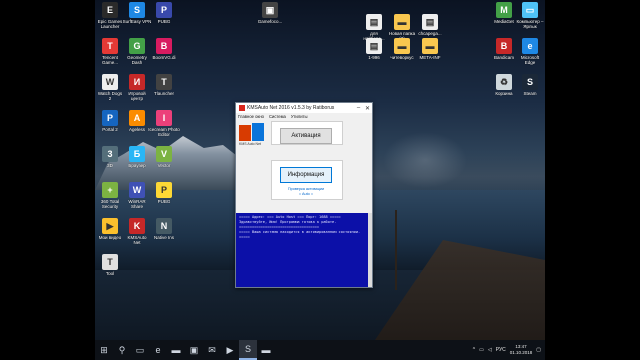  Describe the element at coordinates (137, 96) in the screenshot. I see `desktop-shortcut-label: Игровой центр` at that location.